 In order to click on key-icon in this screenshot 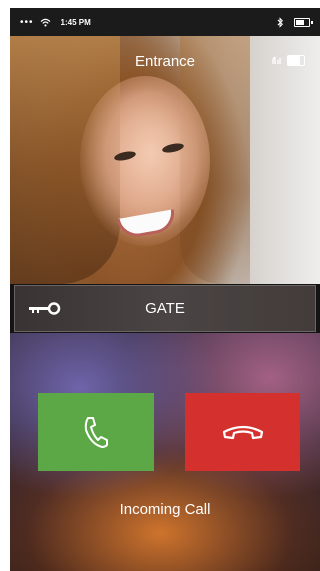, I will do `click(45, 308)`.